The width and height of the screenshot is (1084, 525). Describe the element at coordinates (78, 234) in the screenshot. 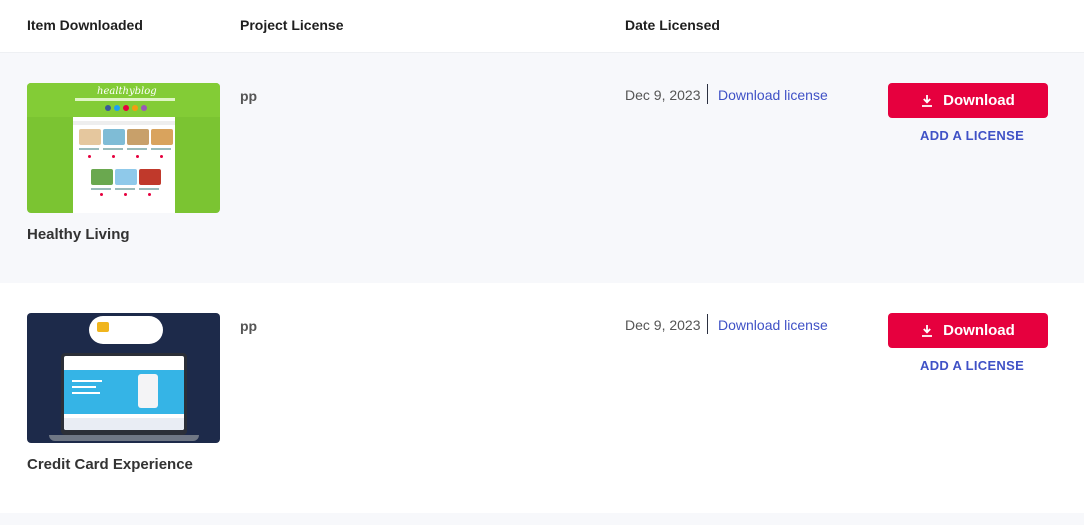

I see `item-title: Healthy Living` at that location.